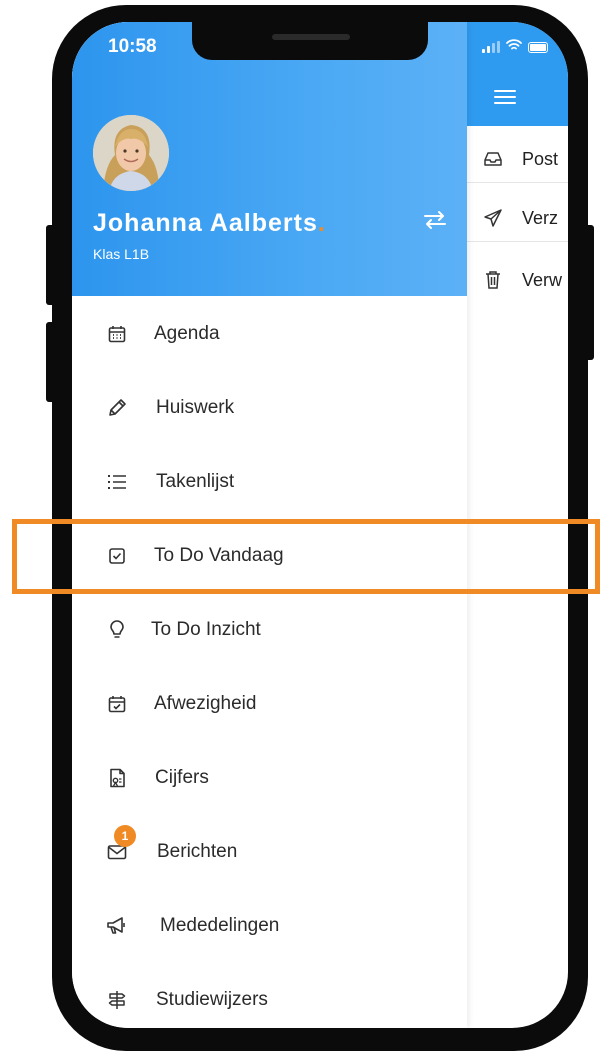  Describe the element at coordinates (269, 408) in the screenshot. I see `menu-item-huiswerk: Huiswerk` at that location.